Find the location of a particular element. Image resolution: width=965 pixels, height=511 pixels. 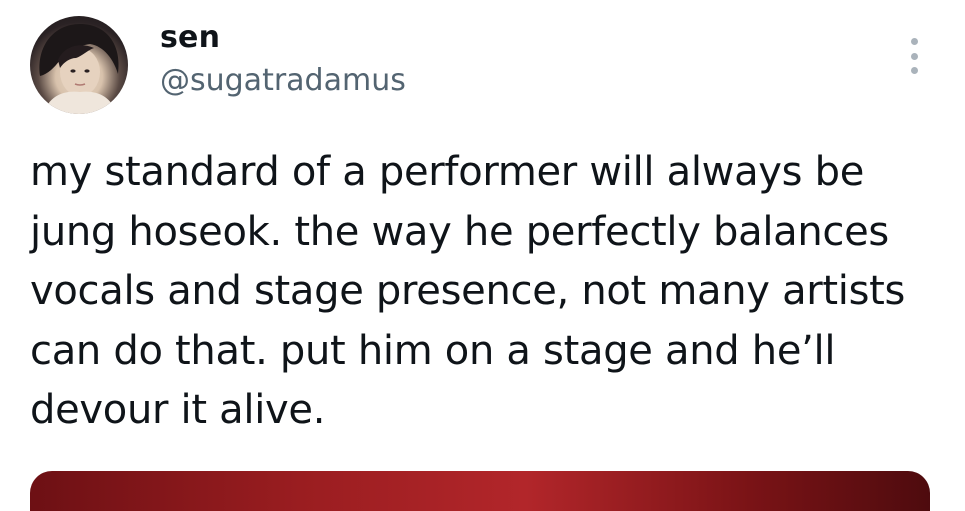

more-options-button is located at coordinates (914, 56).